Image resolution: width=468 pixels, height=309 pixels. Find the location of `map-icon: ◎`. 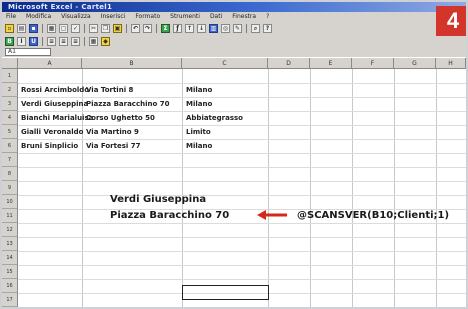

map-icon: ◎ is located at coordinates (225, 28).